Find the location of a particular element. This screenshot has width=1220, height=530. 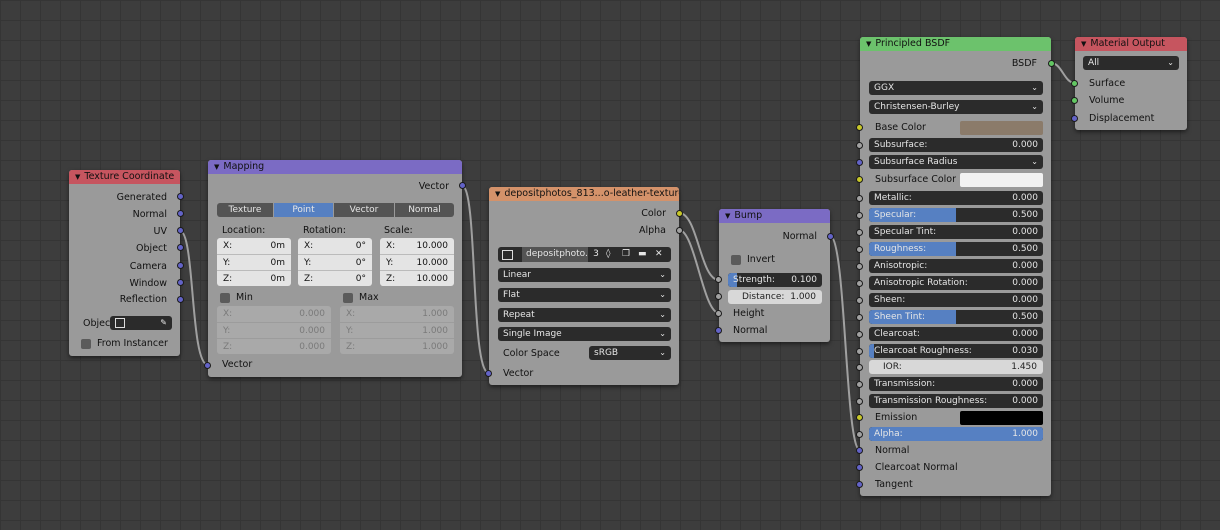

socket-strength-in is located at coordinates (718, 279).